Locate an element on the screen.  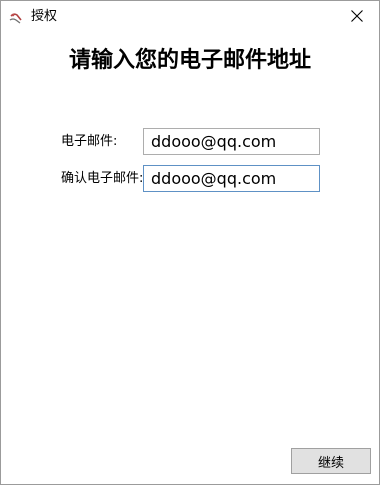
close-button is located at coordinates (357, 16).